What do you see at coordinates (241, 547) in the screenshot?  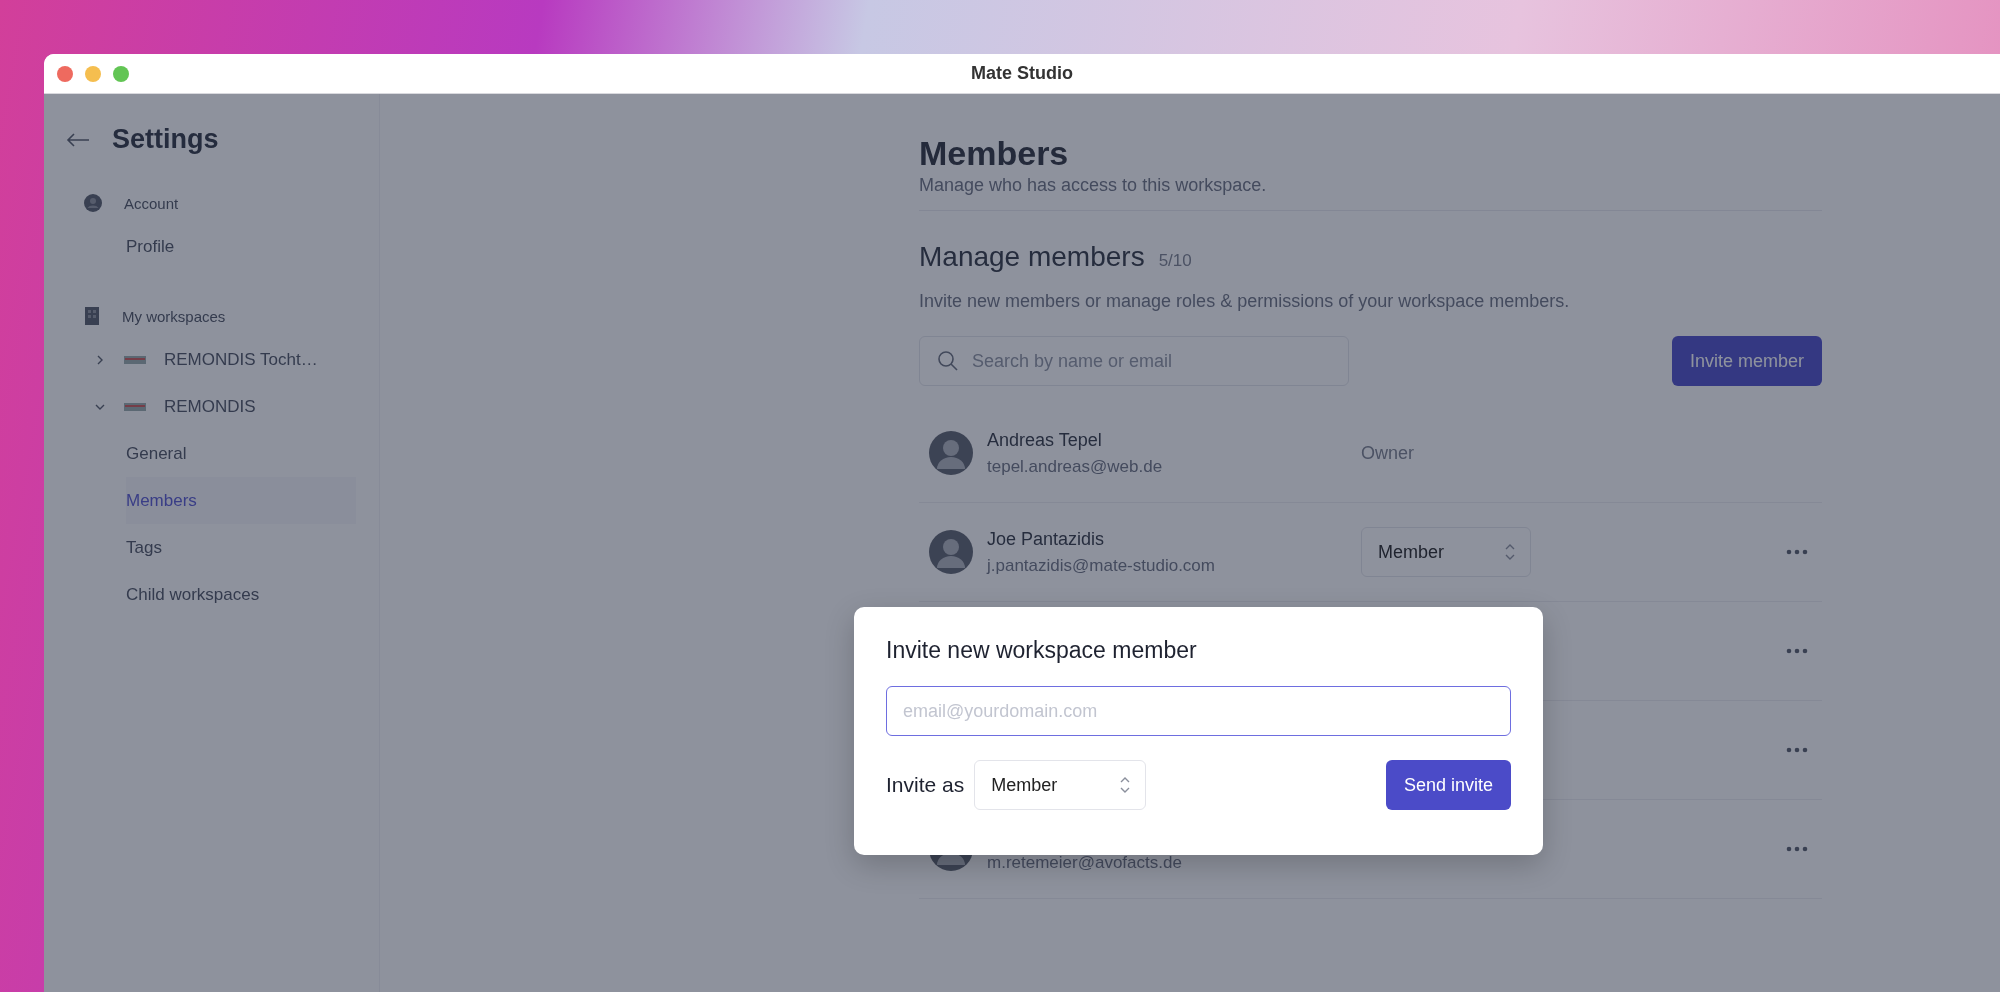 I see `sidebar-item: Tags` at bounding box center [241, 547].